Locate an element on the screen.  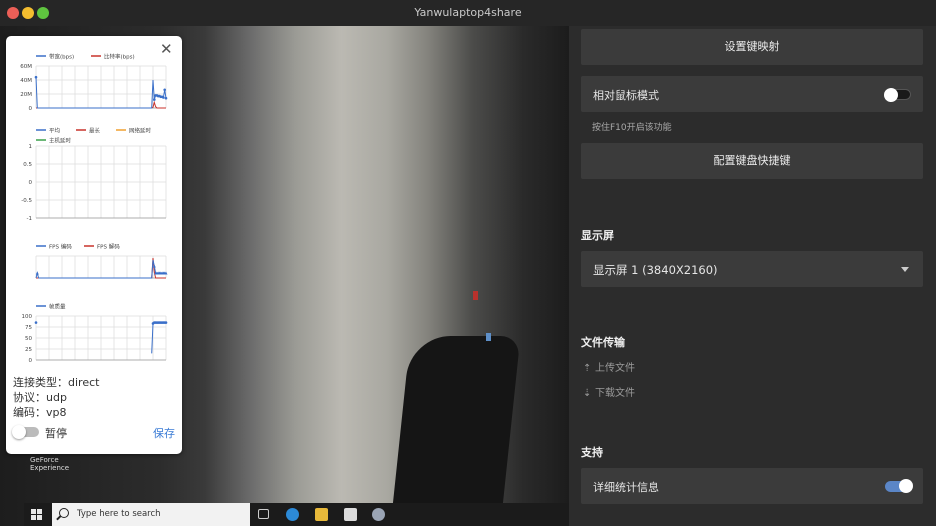
legend-label: 主机延时 is located at coordinates (60, 141).